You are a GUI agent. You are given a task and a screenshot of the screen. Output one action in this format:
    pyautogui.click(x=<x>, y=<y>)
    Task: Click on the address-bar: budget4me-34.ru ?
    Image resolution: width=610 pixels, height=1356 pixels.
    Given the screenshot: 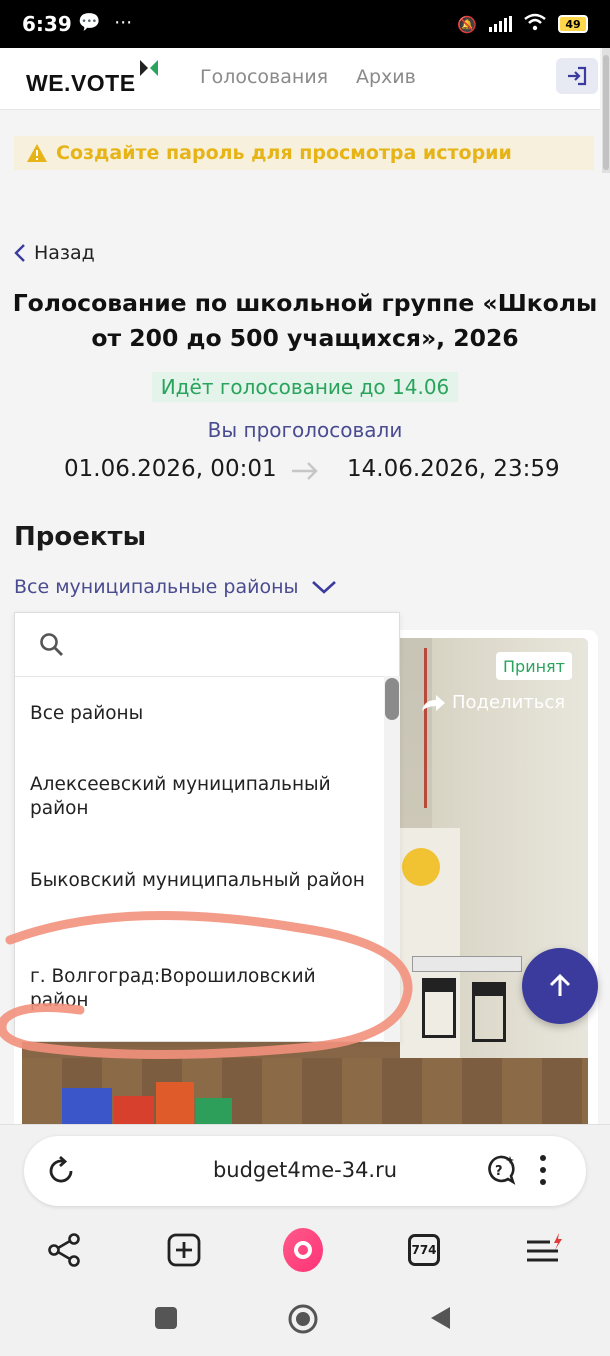 What is the action you would take?
    pyautogui.click(x=305, y=1171)
    